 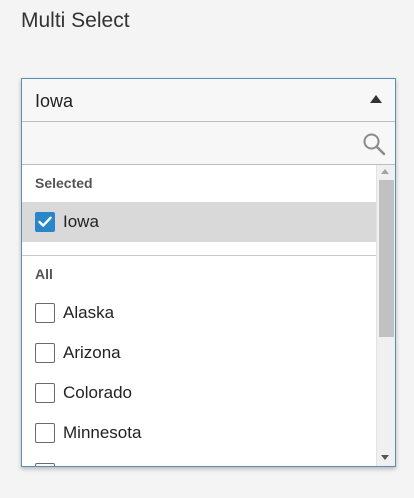 I want to click on checkmark-icon, so click(x=45, y=221).